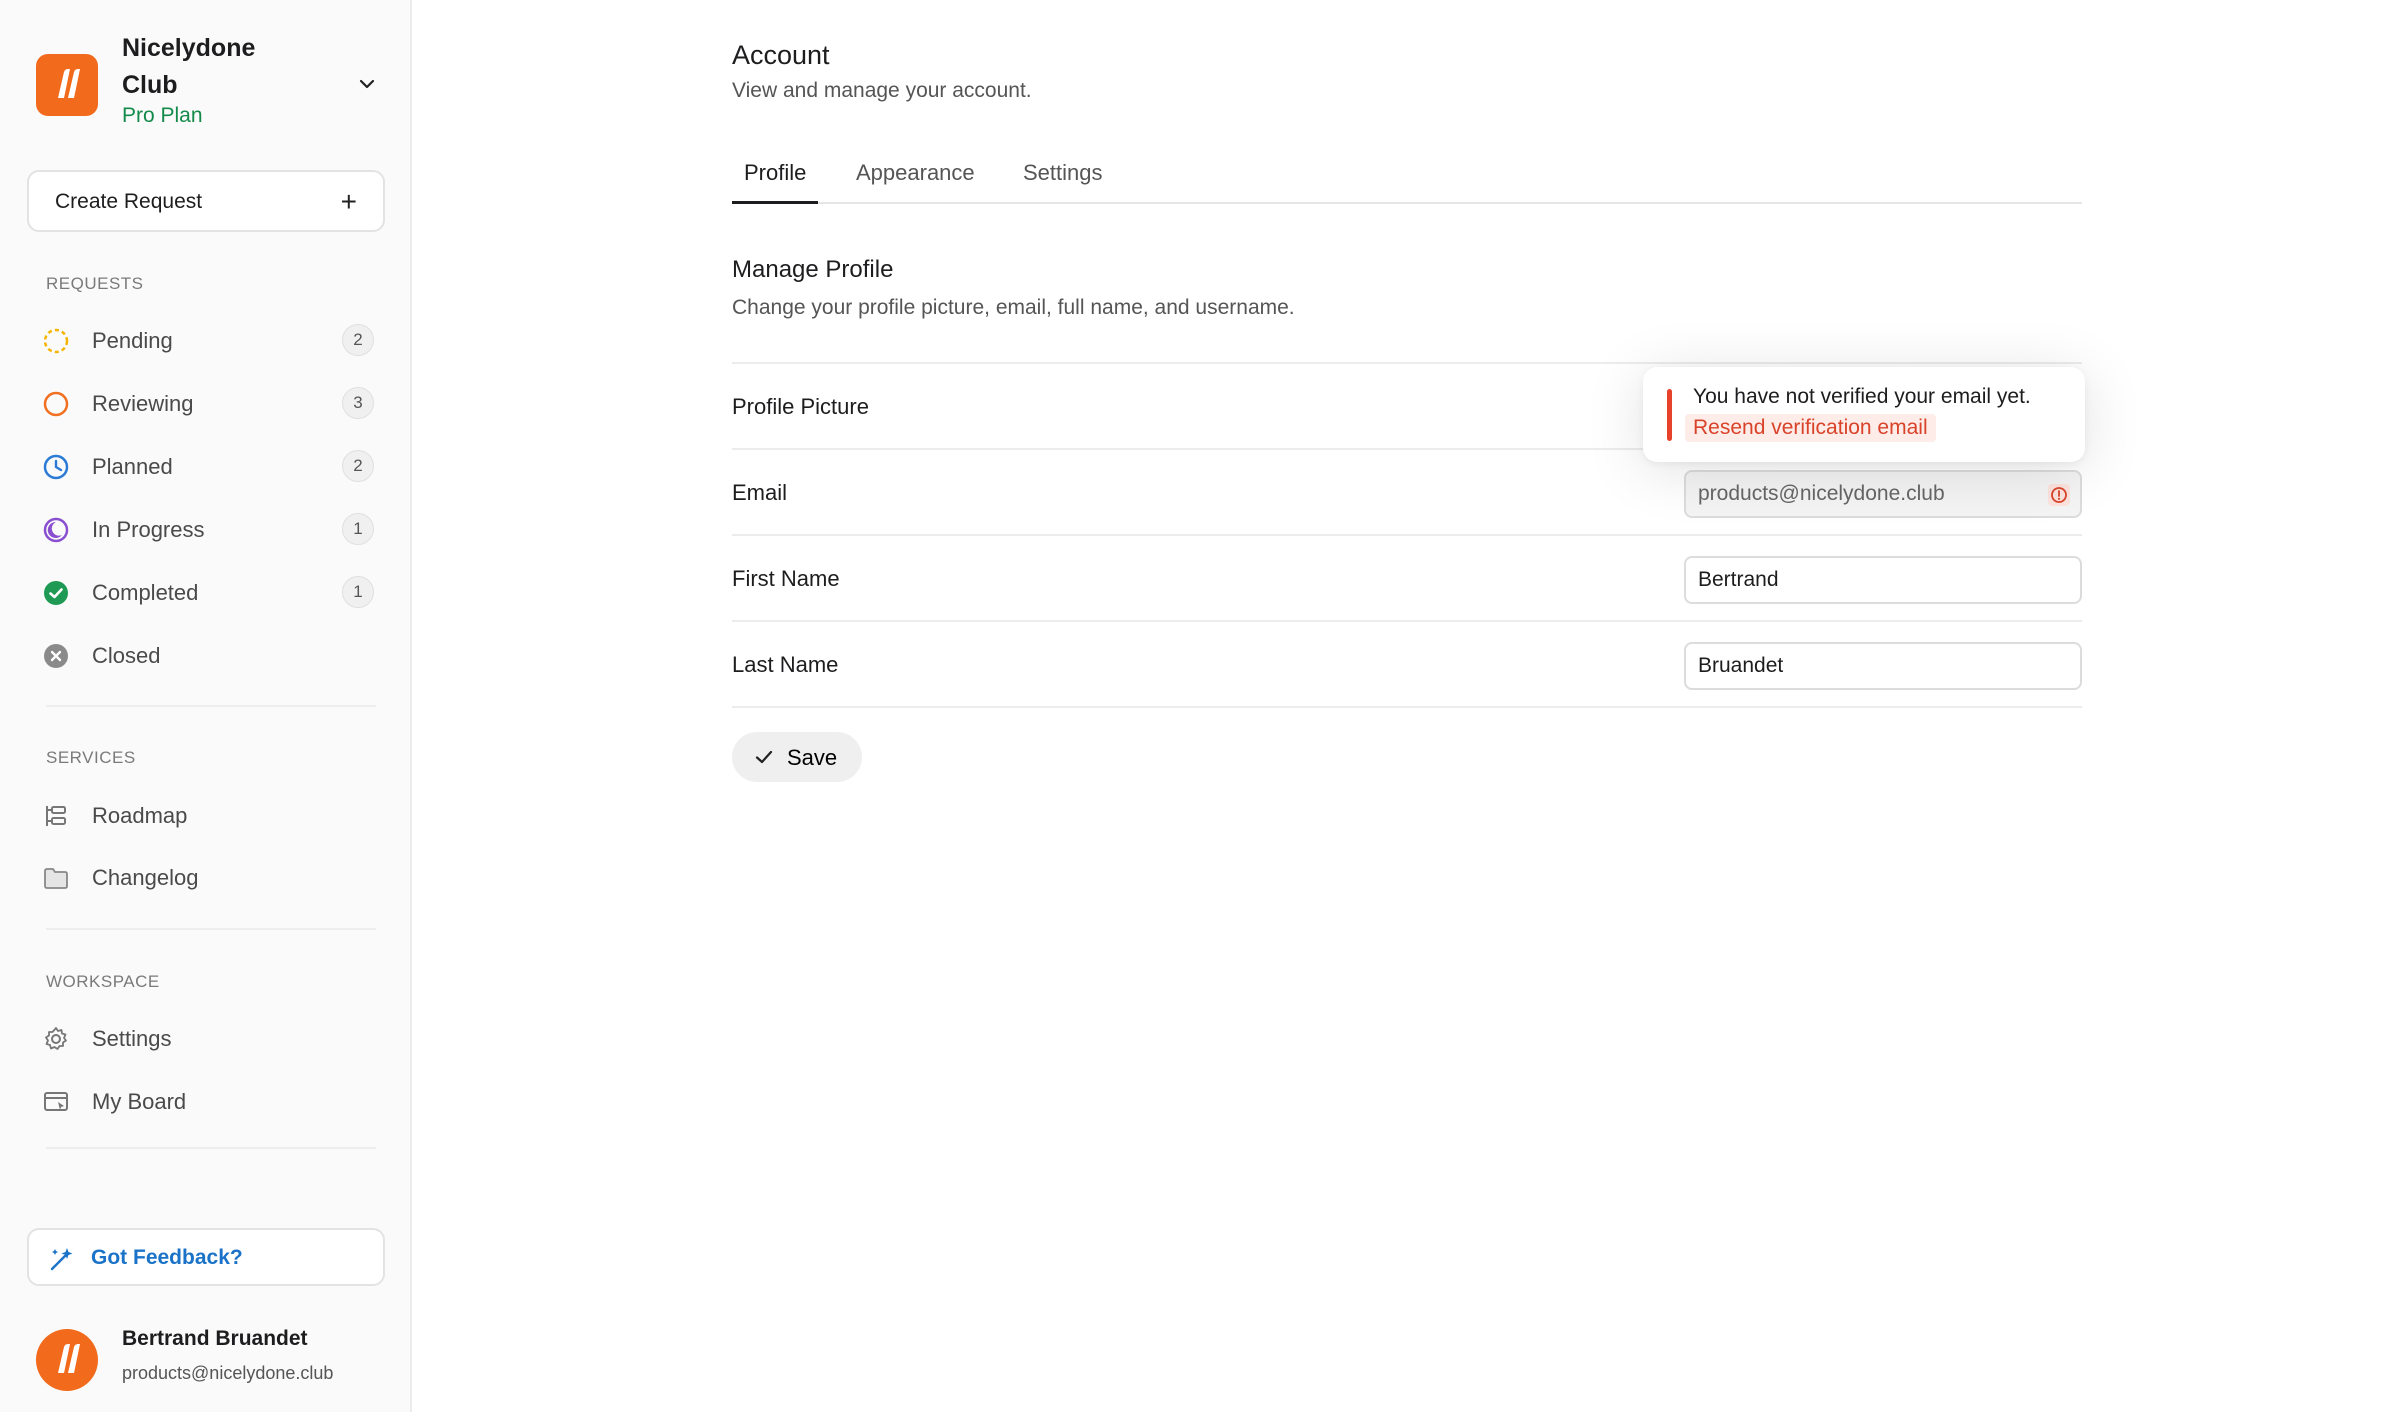 This screenshot has width=2400, height=1412. I want to click on nav-label: In Progress, so click(148, 529).